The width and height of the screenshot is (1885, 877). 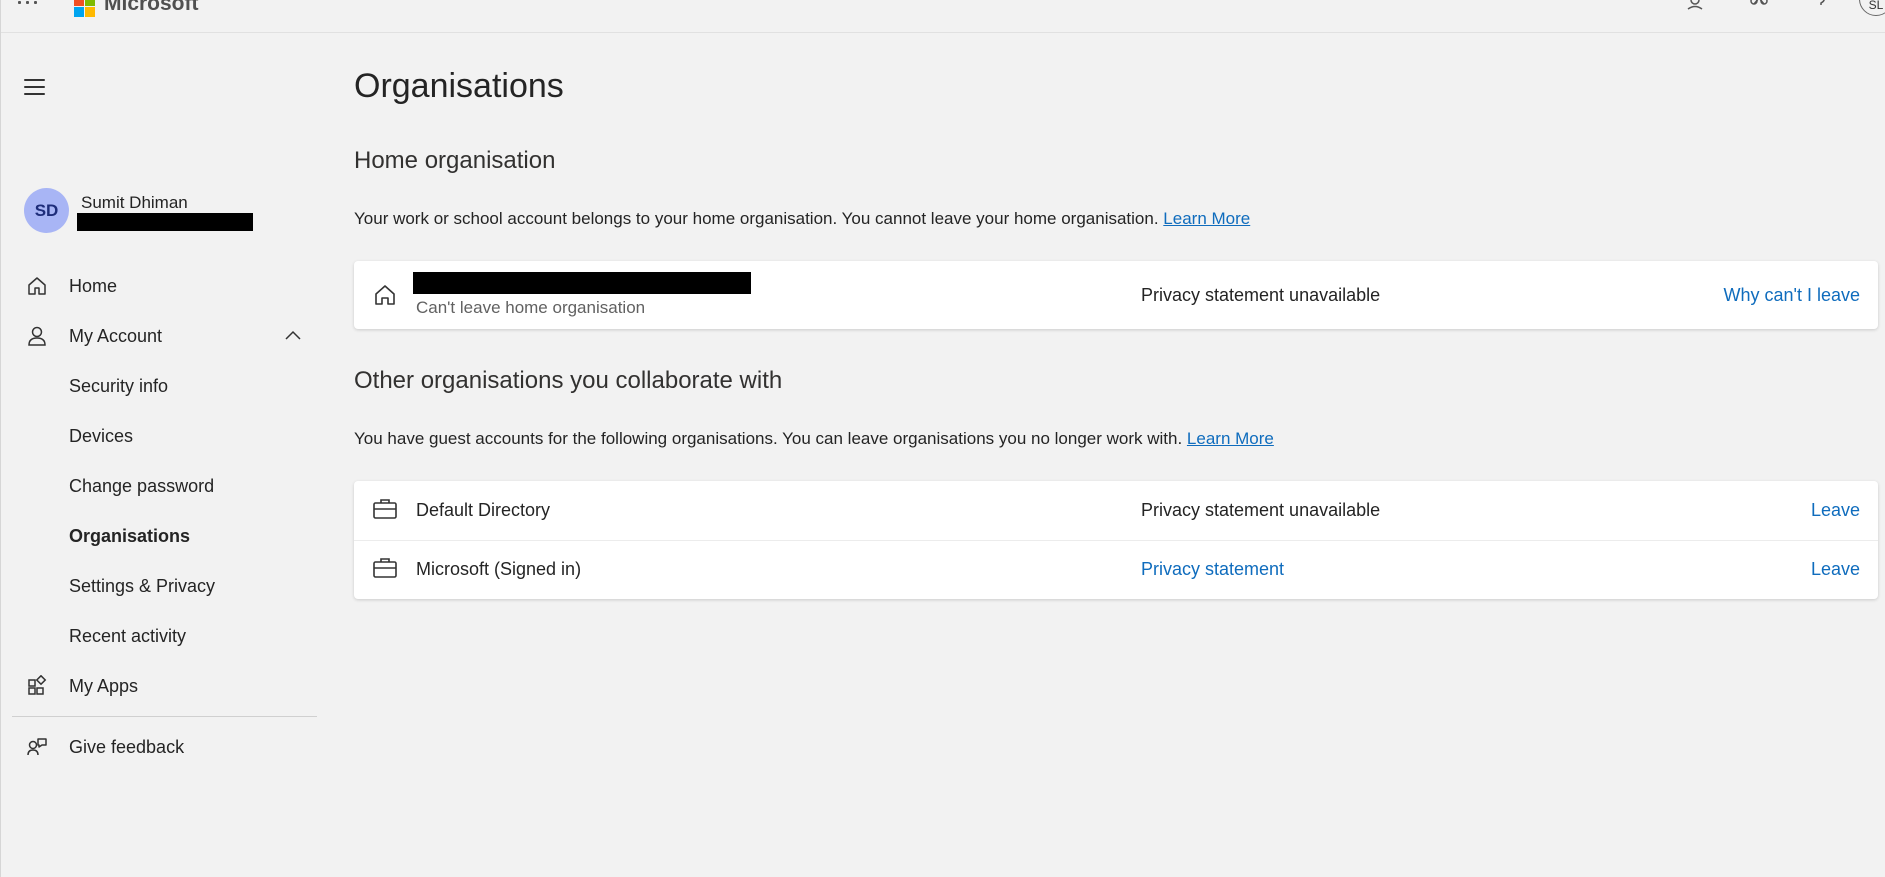 I want to click on redacted-email, so click(x=165, y=222).